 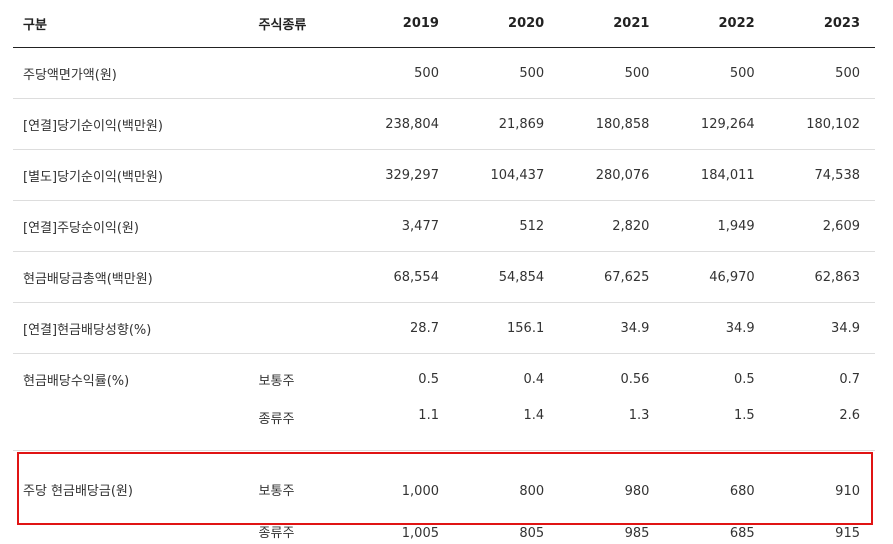 I want to click on row-label: 현금배당금총액(백만원), so click(x=131, y=277).